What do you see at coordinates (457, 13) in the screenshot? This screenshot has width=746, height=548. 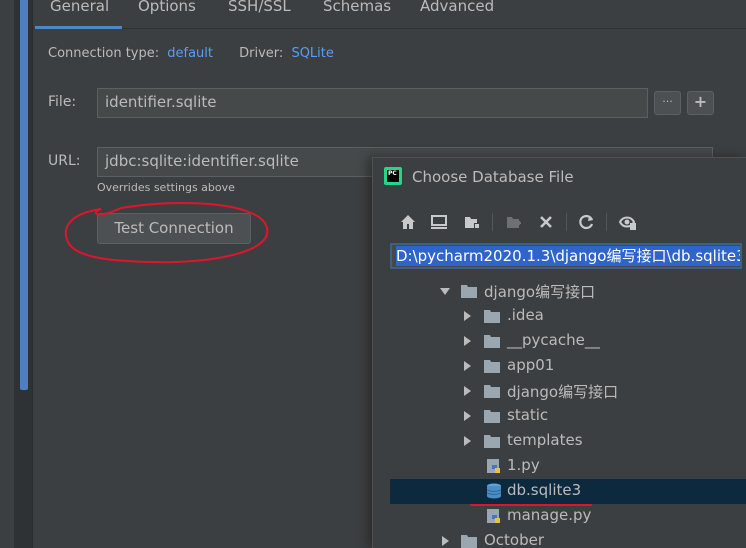 I see `tab-advanced: Advanced` at bounding box center [457, 13].